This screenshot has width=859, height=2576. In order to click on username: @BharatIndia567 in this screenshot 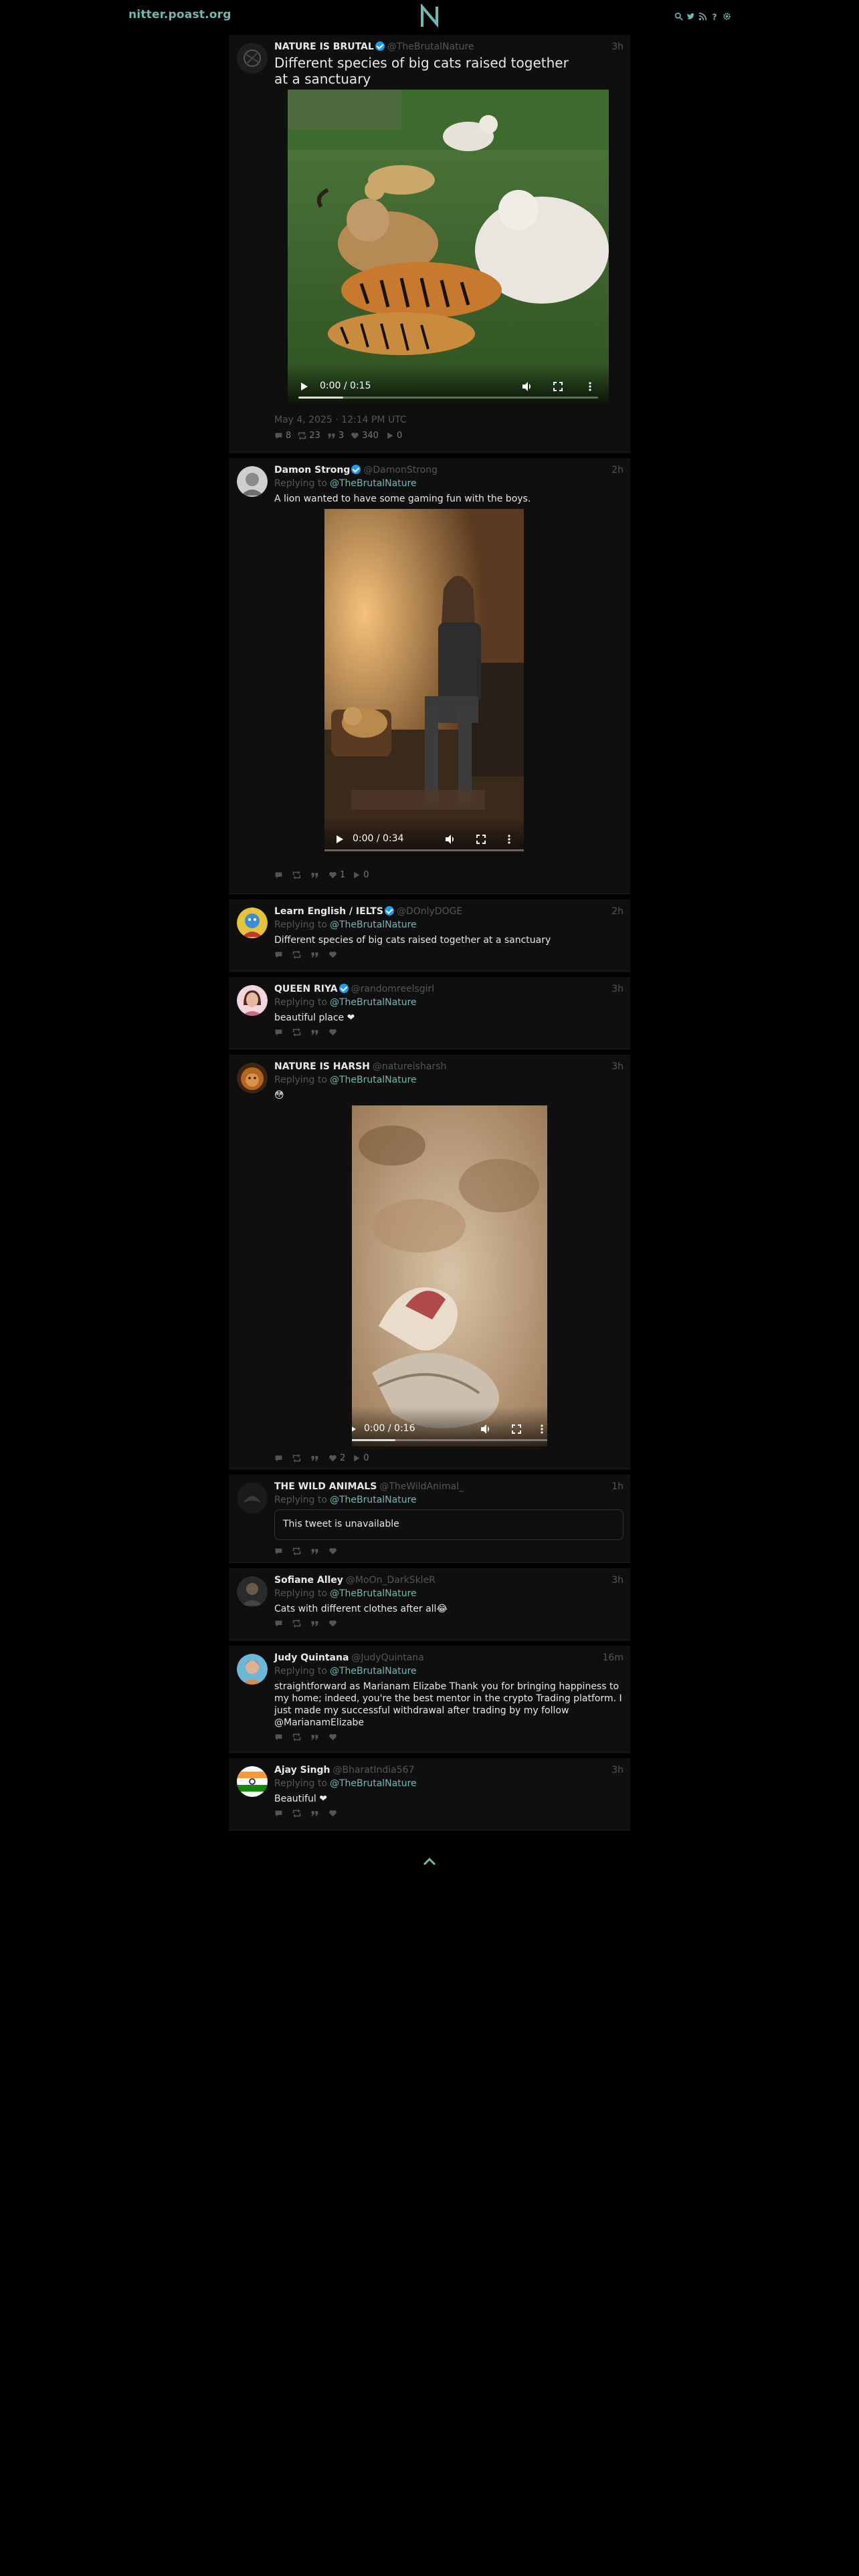, I will do `click(374, 1771)`.